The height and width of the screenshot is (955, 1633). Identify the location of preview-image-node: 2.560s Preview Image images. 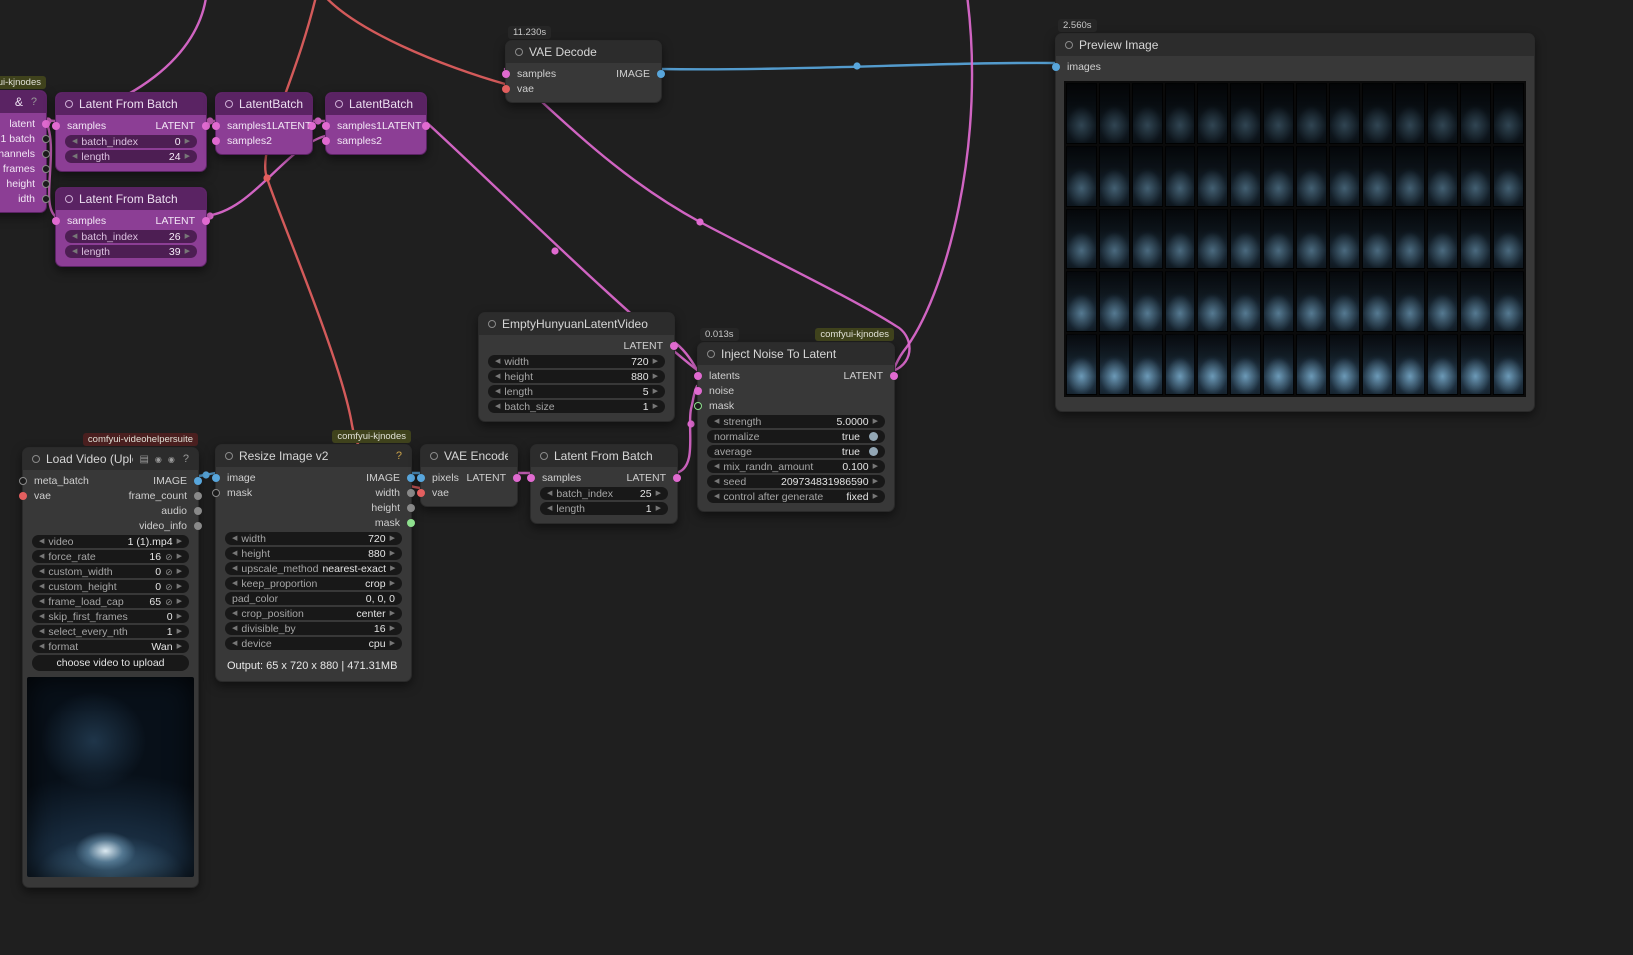
(1293, 215).